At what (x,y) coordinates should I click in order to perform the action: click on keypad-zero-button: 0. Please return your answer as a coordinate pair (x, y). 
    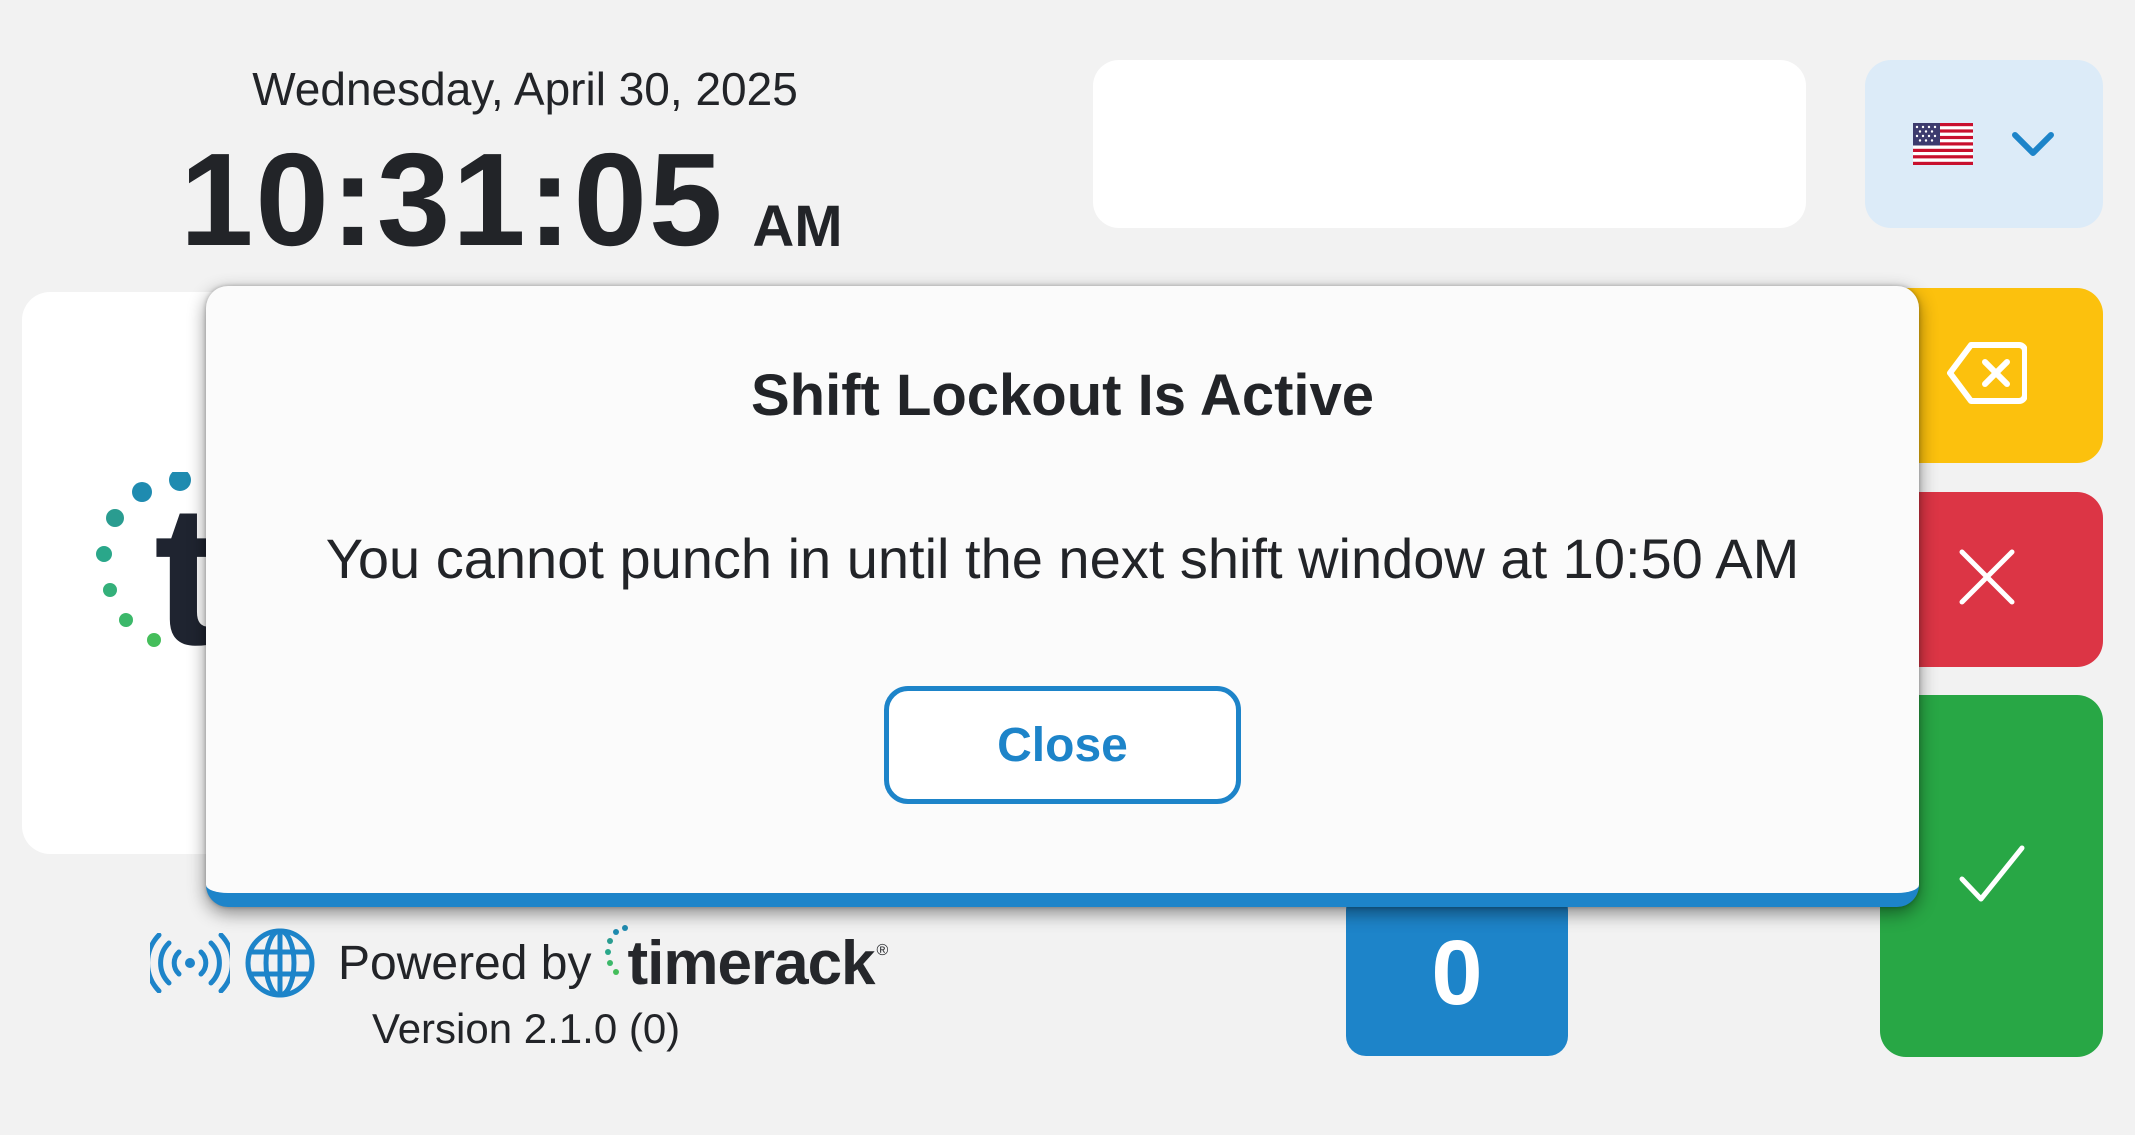
    Looking at the image, I should click on (1457, 973).